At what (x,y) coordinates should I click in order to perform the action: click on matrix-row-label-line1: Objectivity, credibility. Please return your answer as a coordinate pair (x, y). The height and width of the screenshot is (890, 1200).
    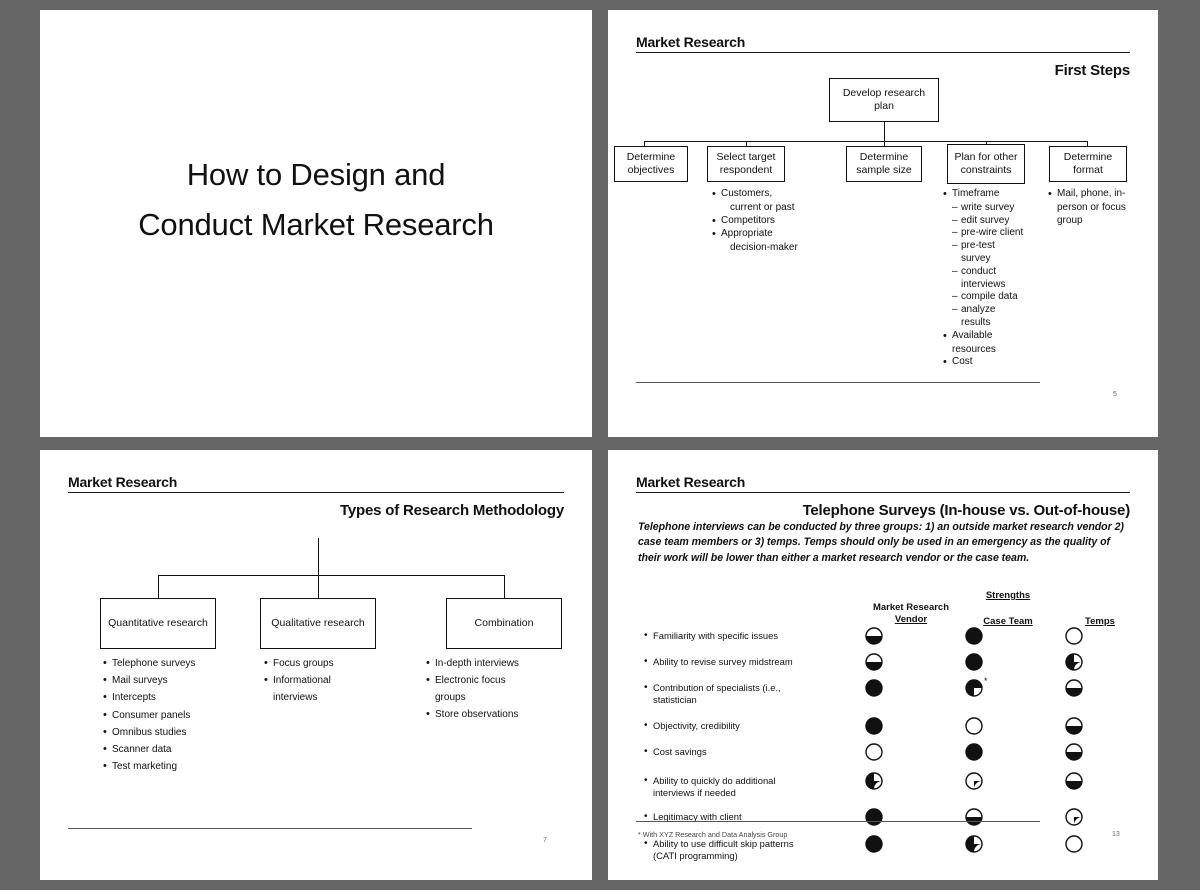
    Looking at the image, I should click on (696, 725).